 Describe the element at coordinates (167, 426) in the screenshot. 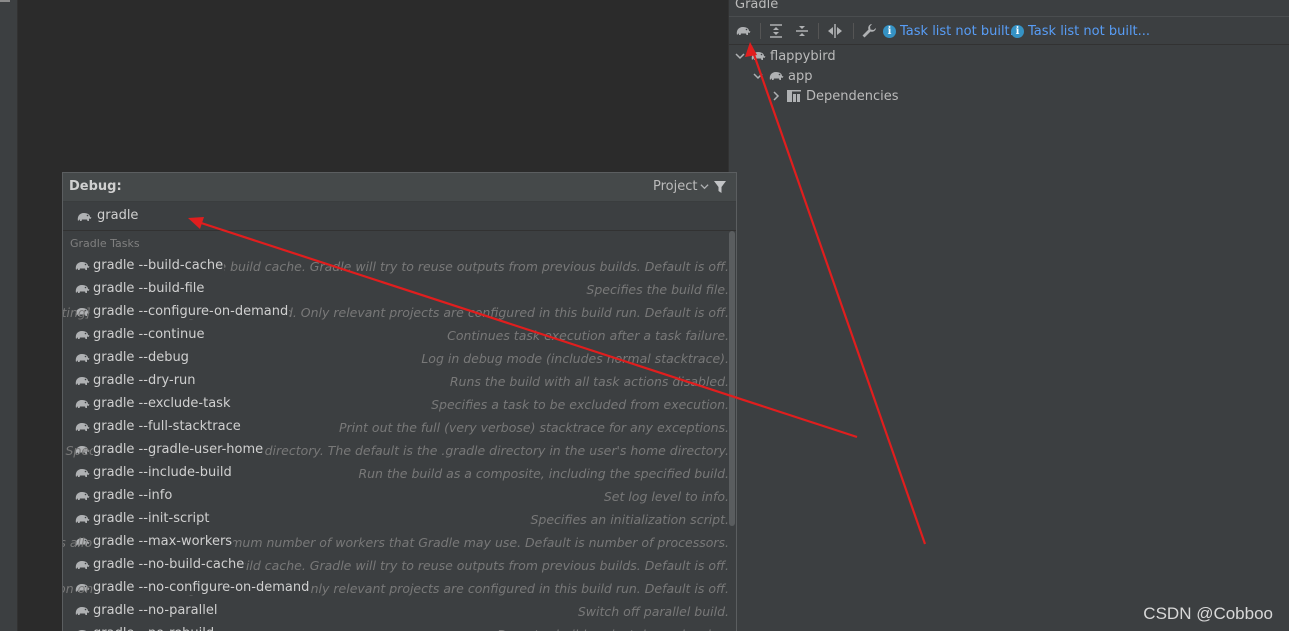

I see `task-name: gradle --full-stacktrace` at that location.